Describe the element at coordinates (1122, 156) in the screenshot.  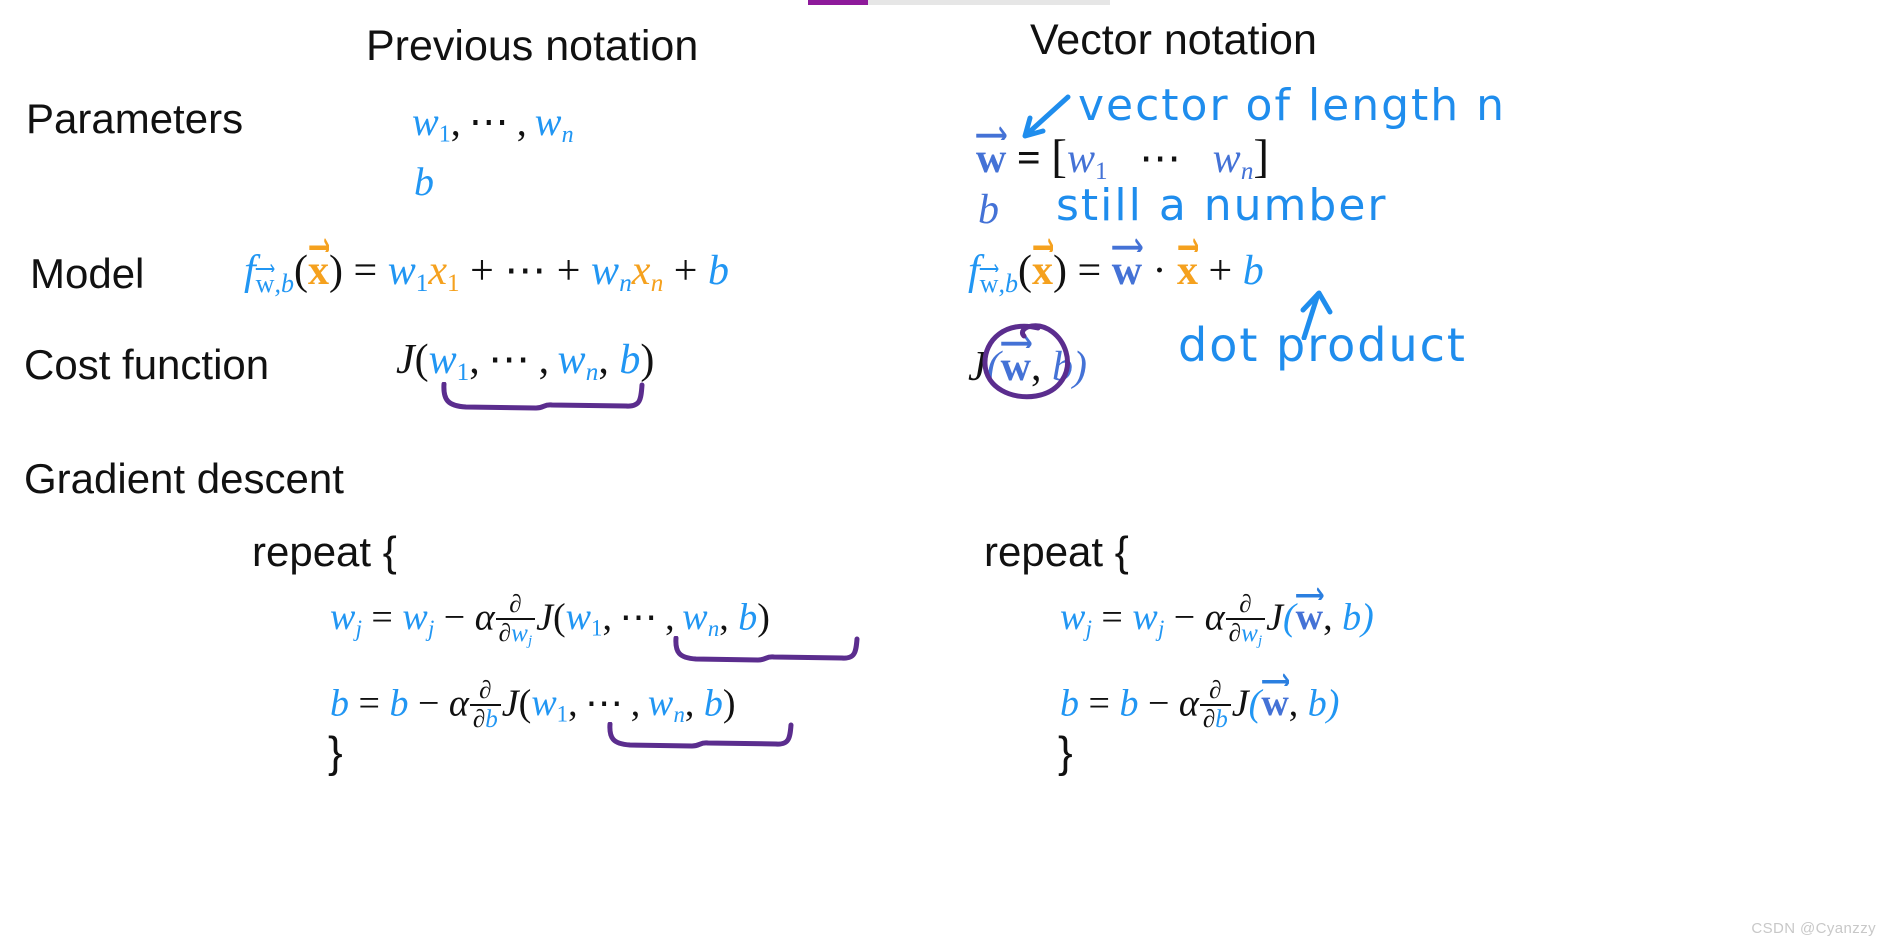
I see `right-parameters-vector: w = [w1 ⋯ wn]` at that location.